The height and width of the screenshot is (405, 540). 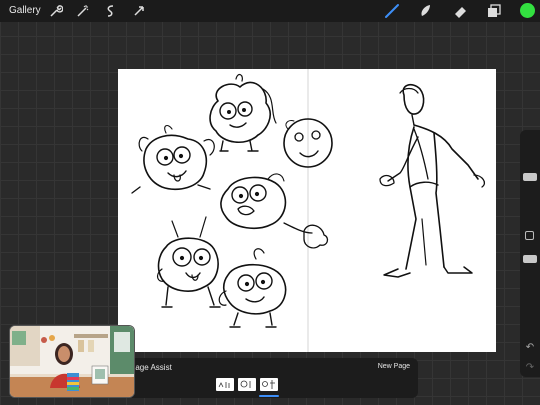 What do you see at coordinates (530, 347) in the screenshot?
I see `undo-icon: ↶` at bounding box center [530, 347].